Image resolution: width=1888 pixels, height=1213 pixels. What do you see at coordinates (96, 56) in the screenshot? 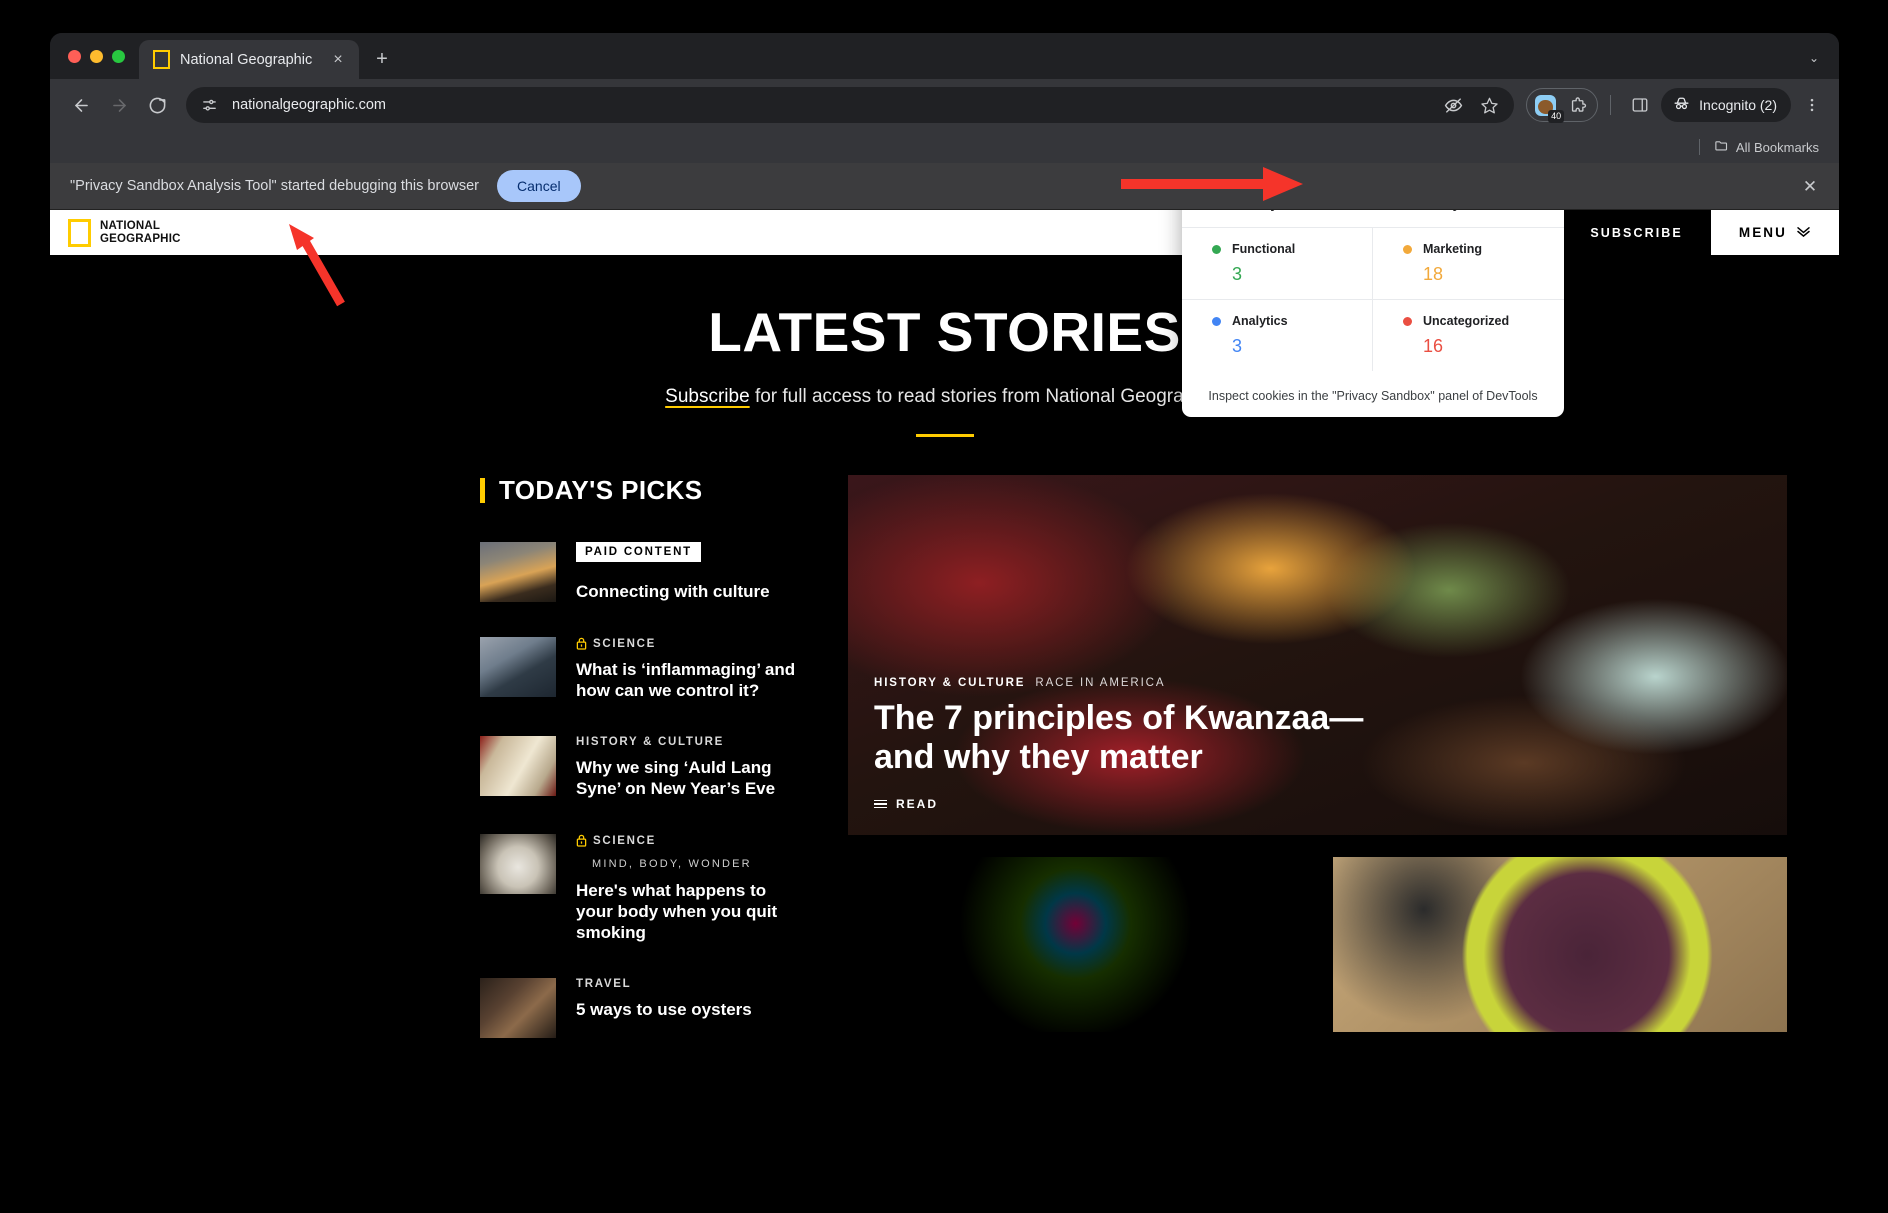
I see `minimize-window-button` at bounding box center [96, 56].